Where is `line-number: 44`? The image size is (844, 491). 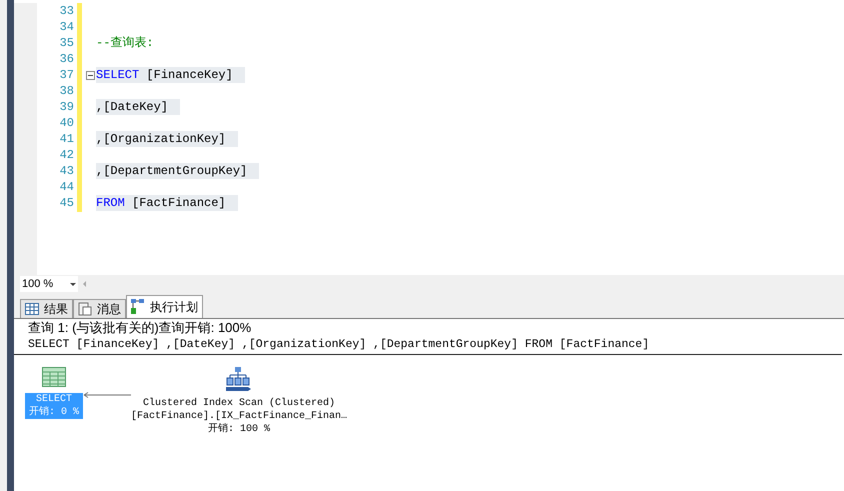
line-number: 44 is located at coordinates (67, 187).